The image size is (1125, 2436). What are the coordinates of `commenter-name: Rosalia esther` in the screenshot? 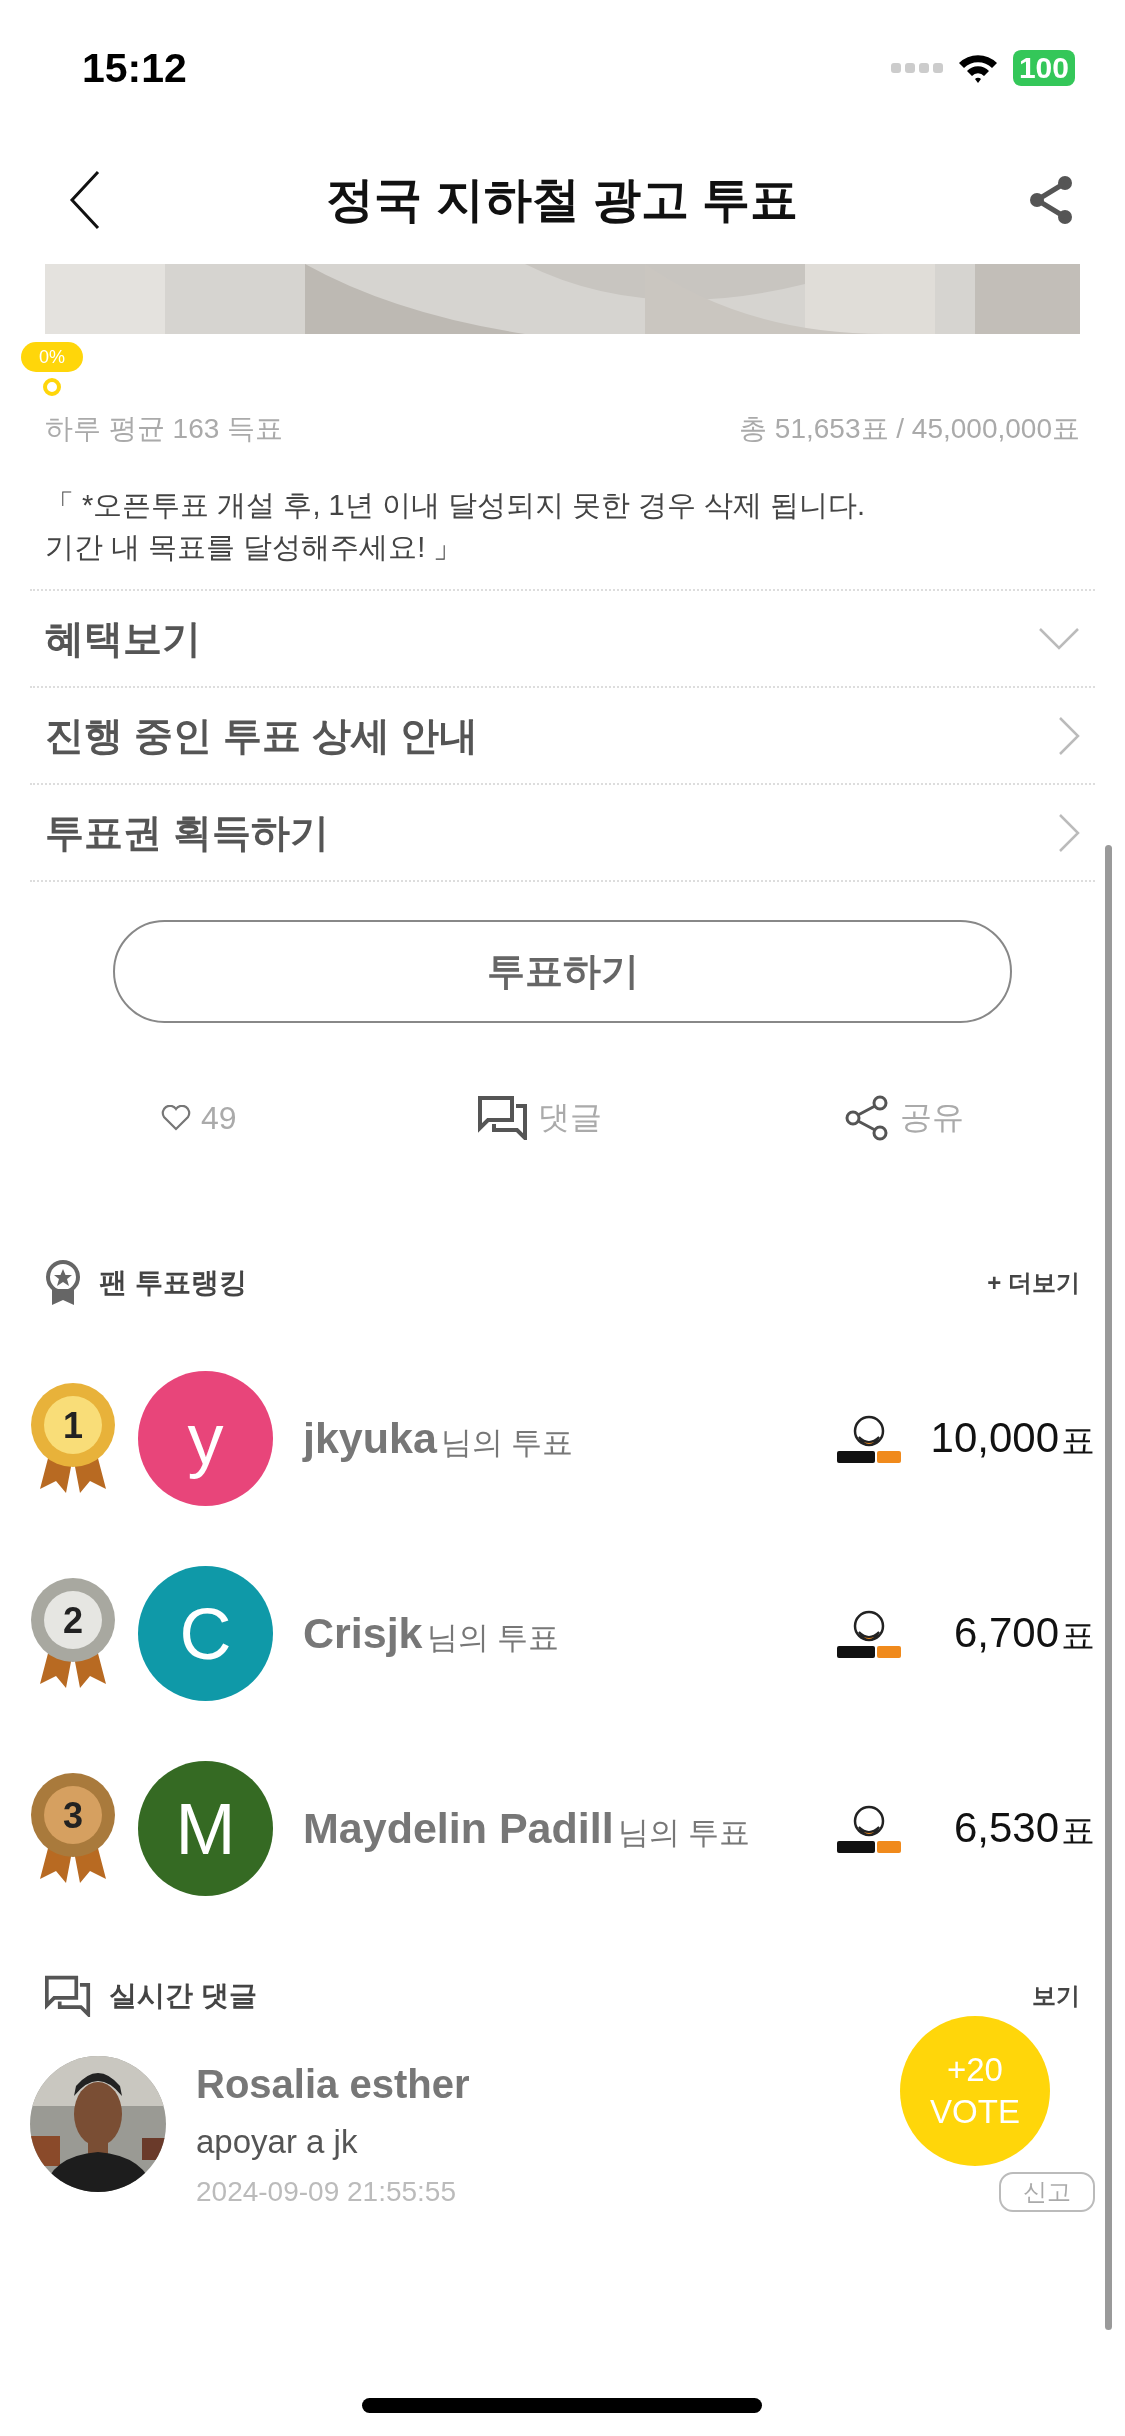 It's located at (333, 2084).